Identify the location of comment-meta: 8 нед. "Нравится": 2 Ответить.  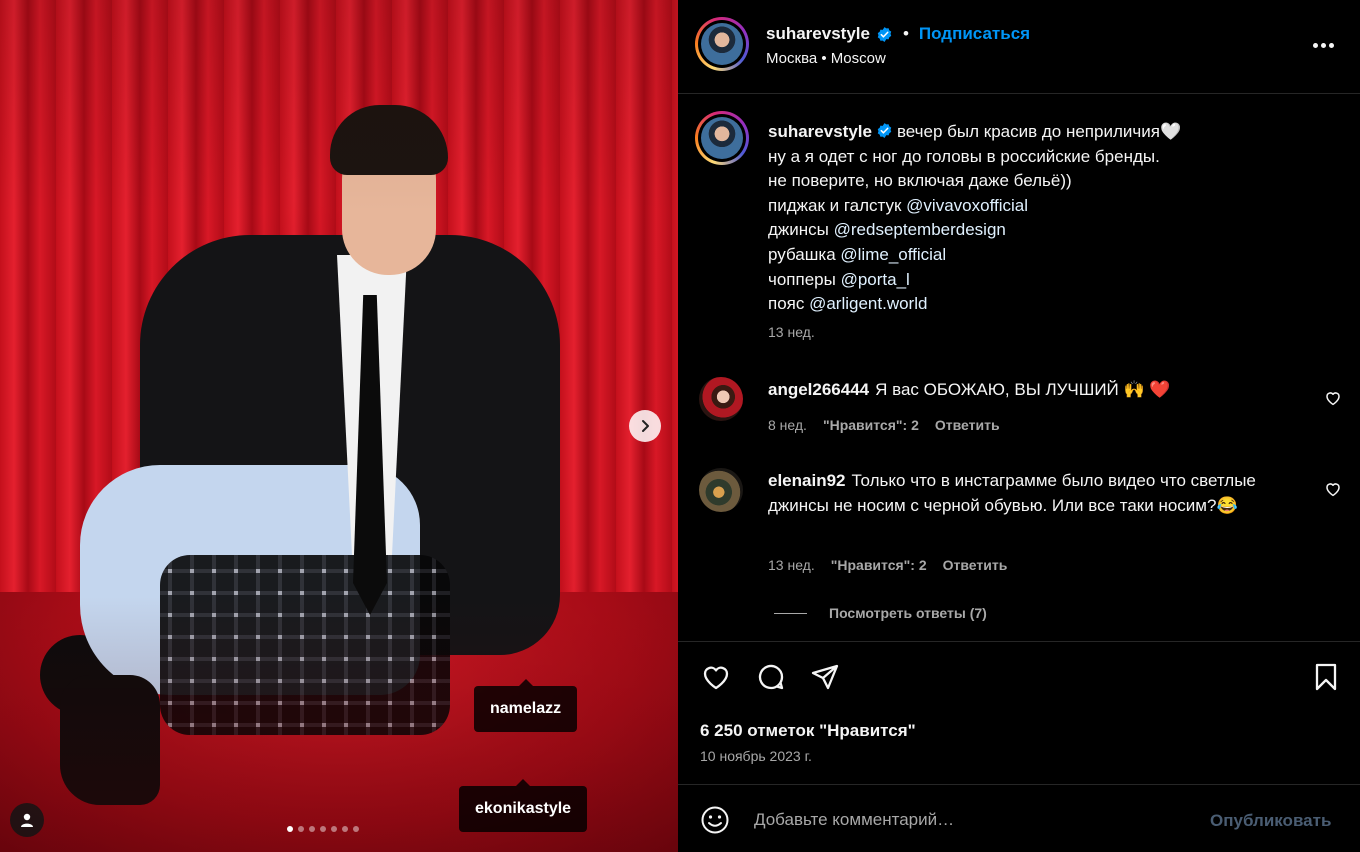
(884, 425).